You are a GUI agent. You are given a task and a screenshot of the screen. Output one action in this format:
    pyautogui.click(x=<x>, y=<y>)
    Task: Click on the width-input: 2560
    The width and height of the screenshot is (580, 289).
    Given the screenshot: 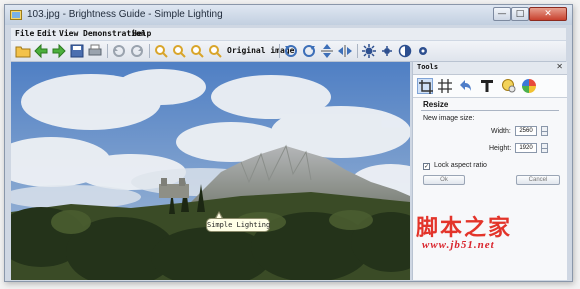 What is the action you would take?
    pyautogui.click(x=526, y=131)
    